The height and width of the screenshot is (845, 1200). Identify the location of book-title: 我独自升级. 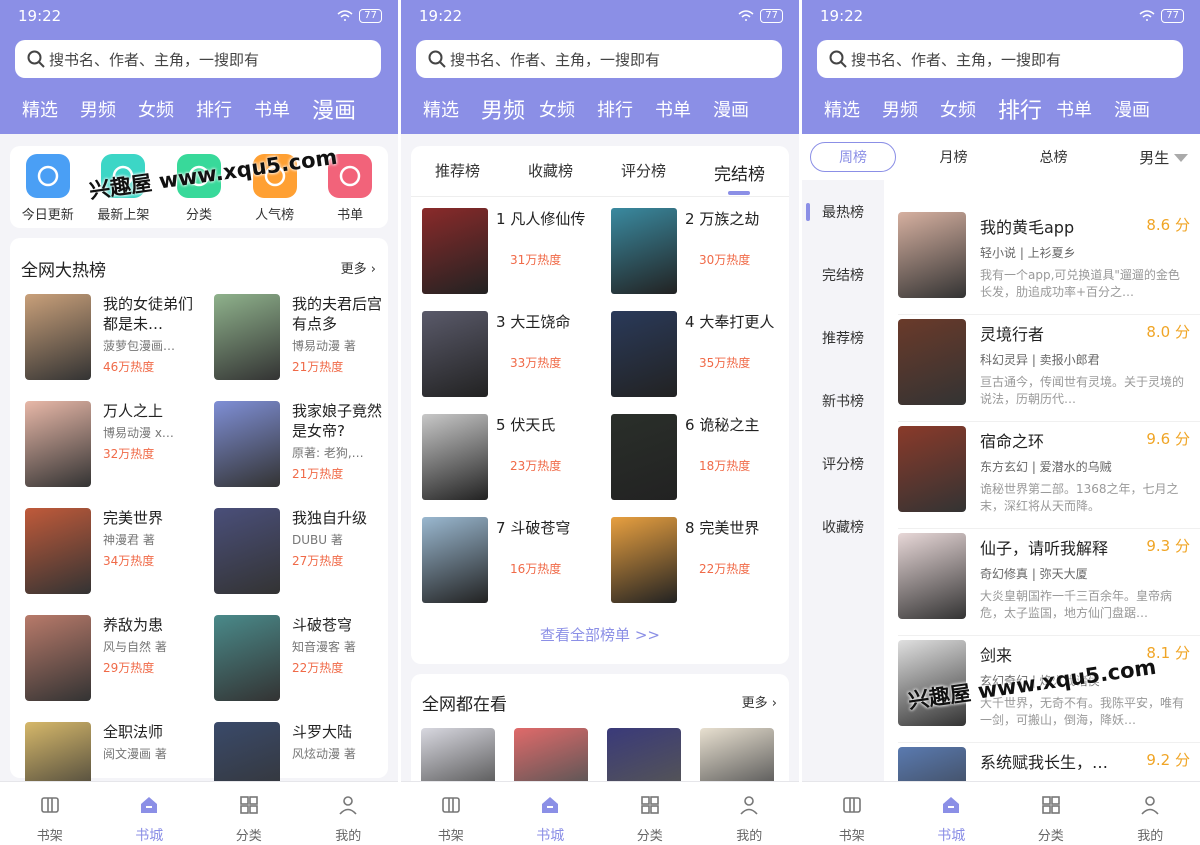
(330, 518).